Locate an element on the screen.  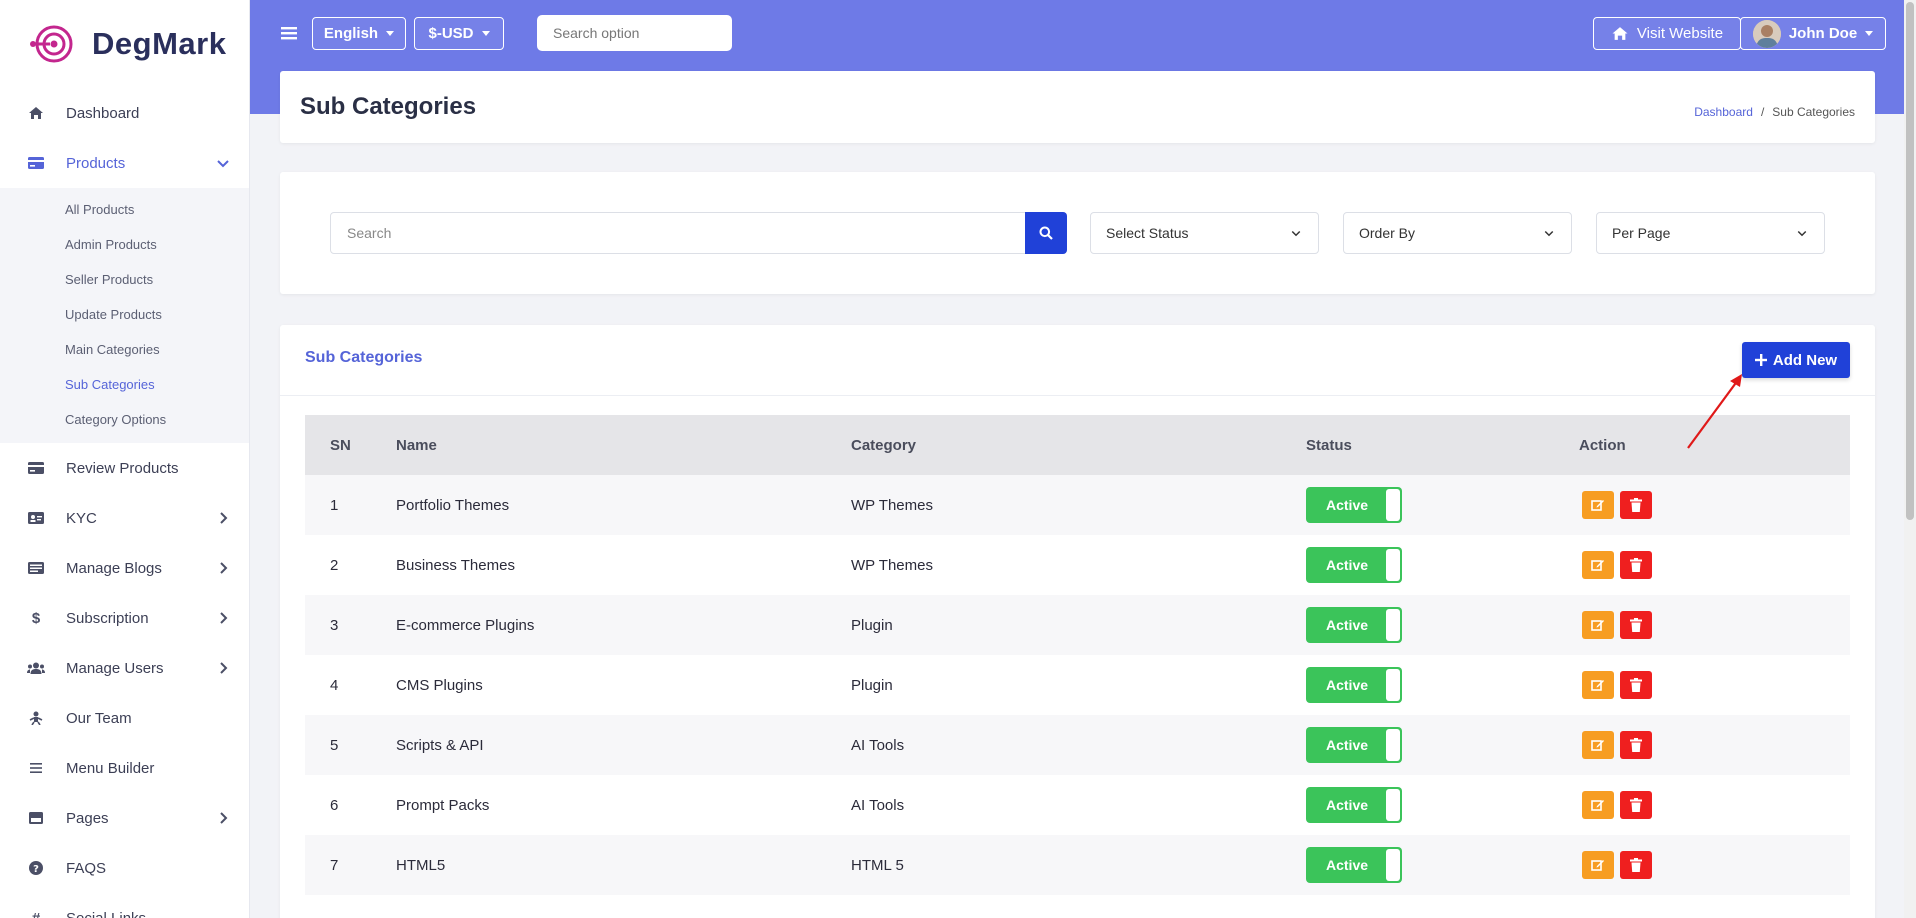
sidebar-subitem-sub-categories: Sub Categories is located at coordinates (124, 384).